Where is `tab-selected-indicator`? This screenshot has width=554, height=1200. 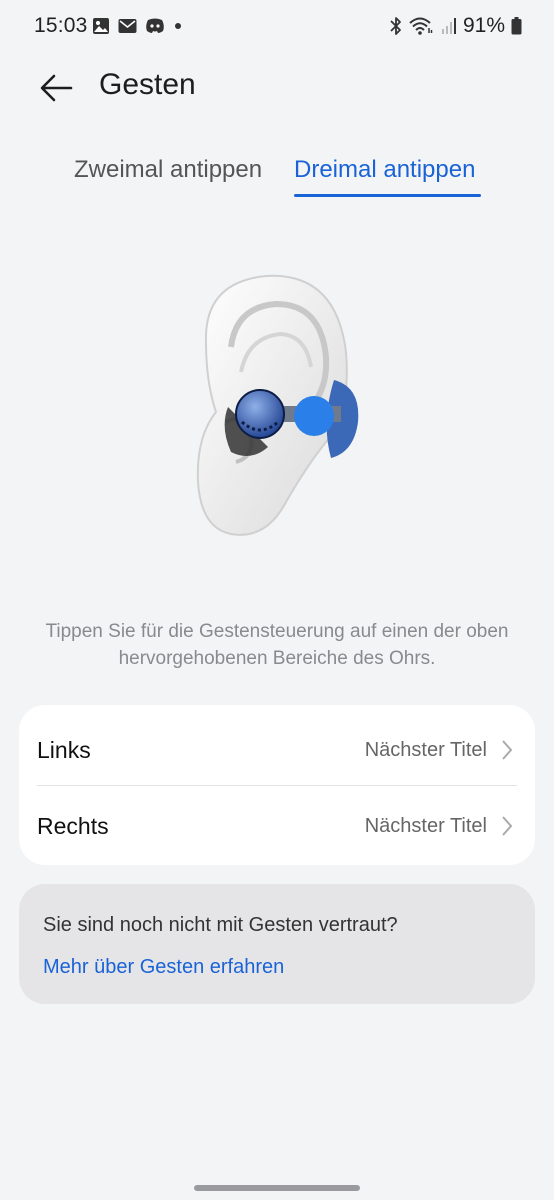
tab-selected-indicator is located at coordinates (387, 195).